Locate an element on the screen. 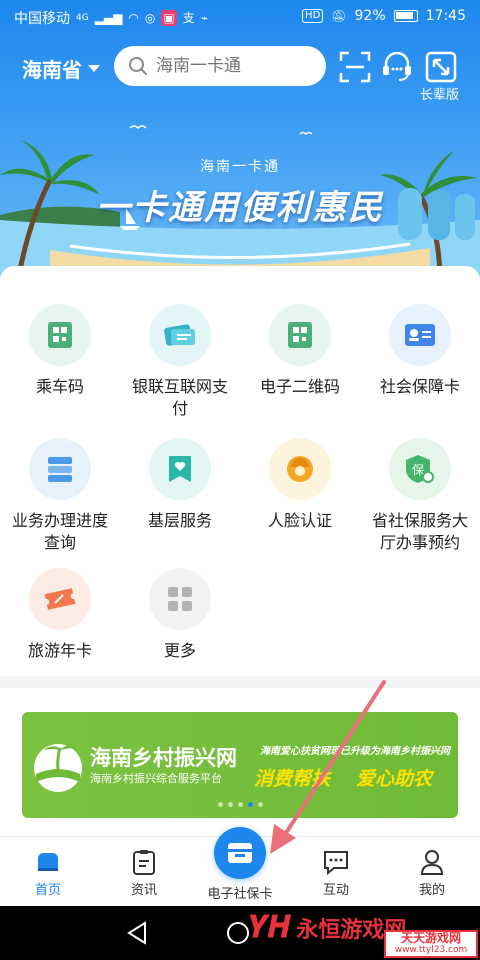 This screenshot has height=960, width=480. service-label: 电子二维码 is located at coordinates (299, 386).